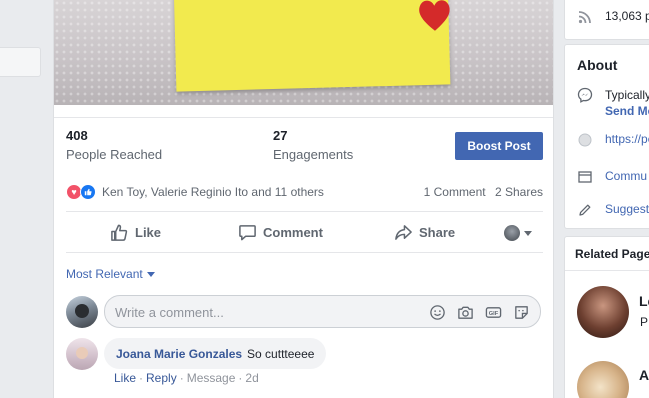 This screenshot has height=398, width=649. I want to click on comment-reply-link: Reply, so click(161, 378).